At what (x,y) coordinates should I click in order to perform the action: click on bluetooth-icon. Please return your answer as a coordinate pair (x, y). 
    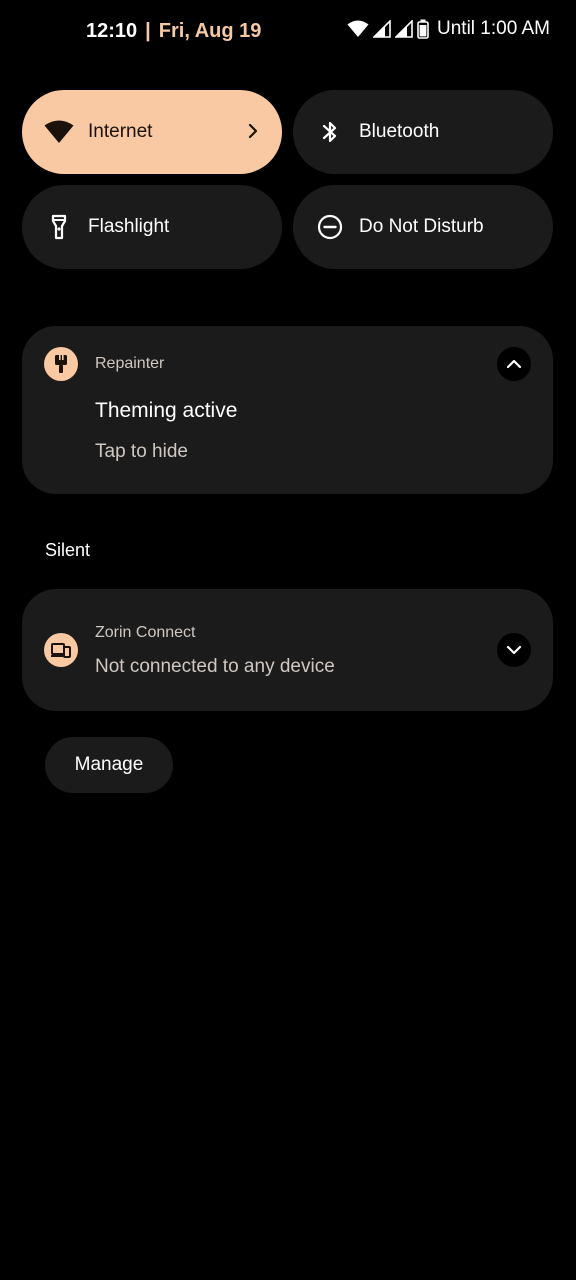
    Looking at the image, I should click on (330, 132).